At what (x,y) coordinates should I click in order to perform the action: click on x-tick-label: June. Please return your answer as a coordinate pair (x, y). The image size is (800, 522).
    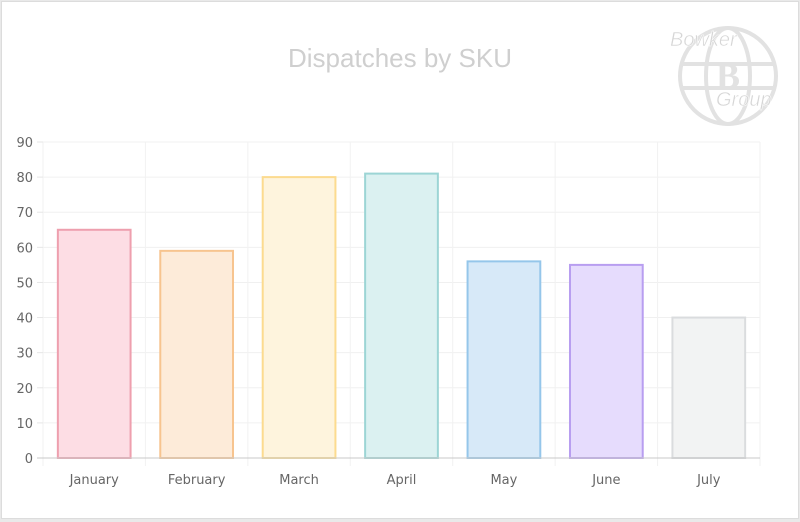
    Looking at the image, I should click on (605, 480).